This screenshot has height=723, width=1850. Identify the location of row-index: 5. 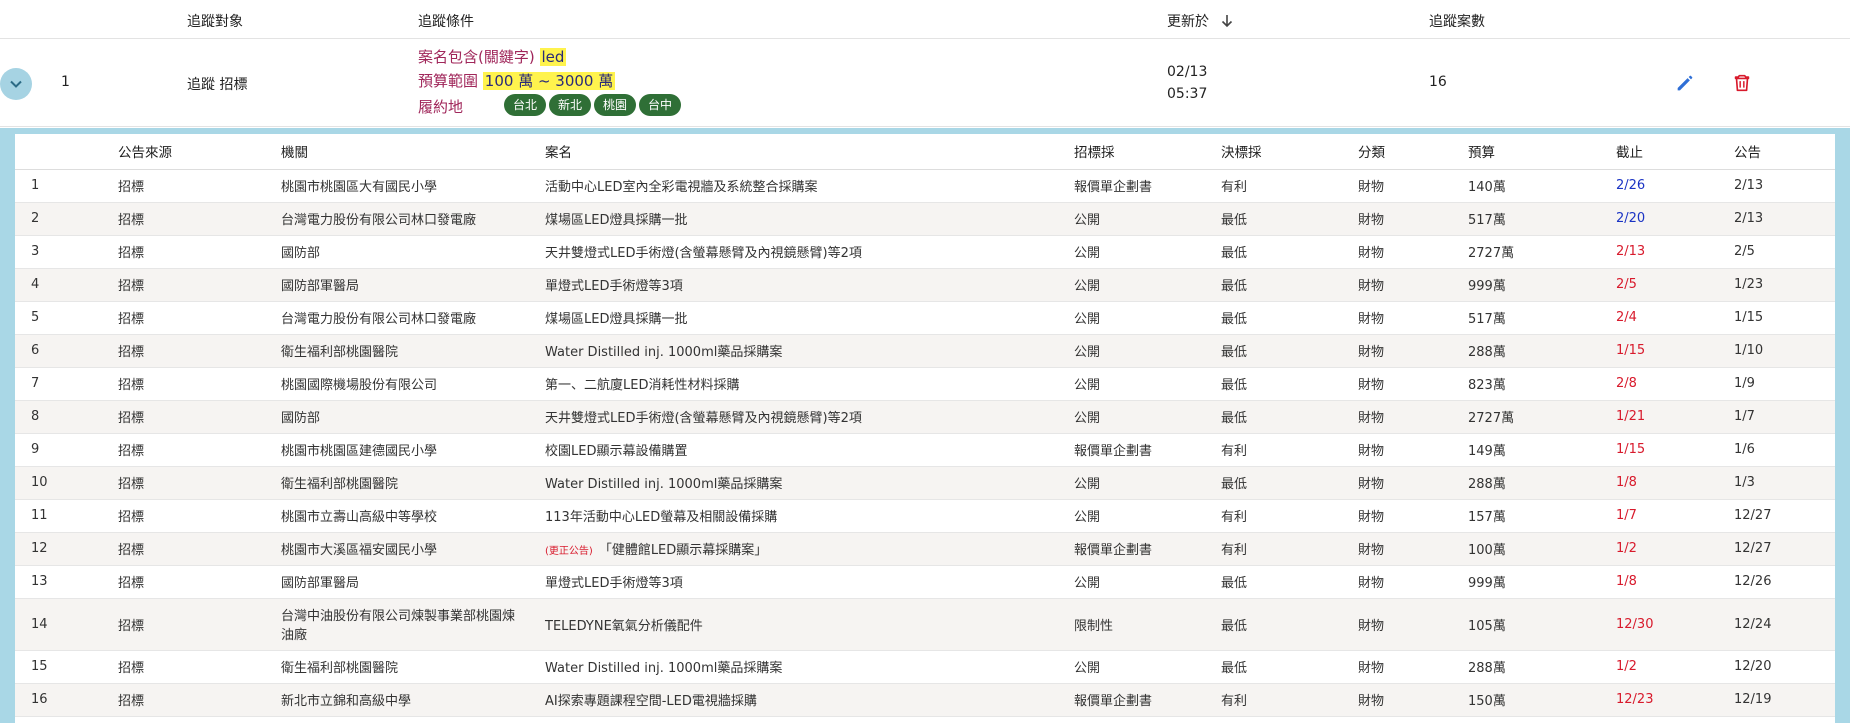
(66, 318).